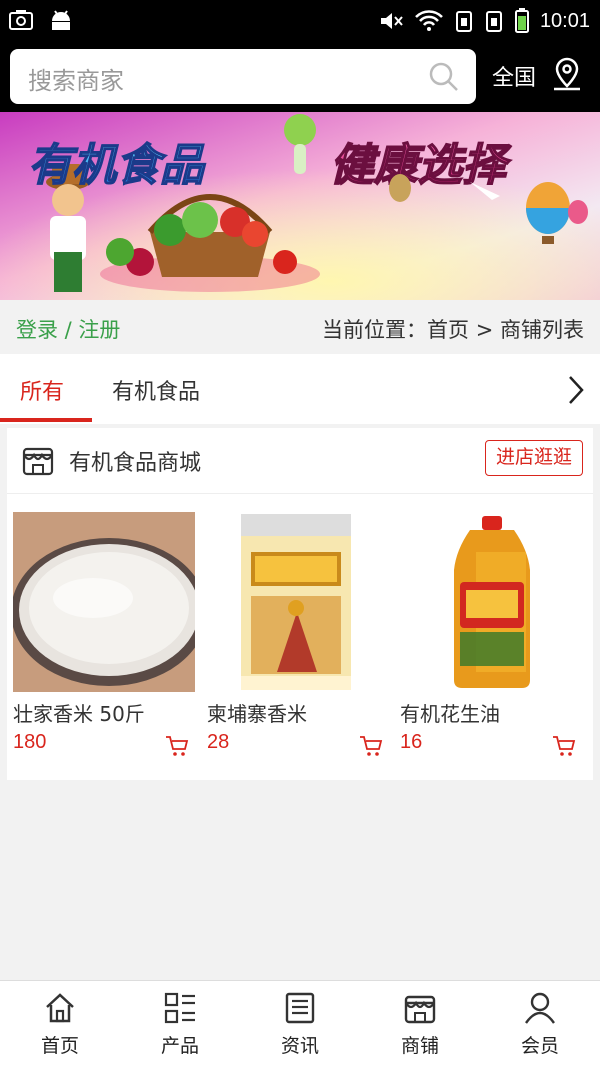 The image size is (600, 1067). I want to click on product-name: 壮家香米 50斤, so click(104, 712).